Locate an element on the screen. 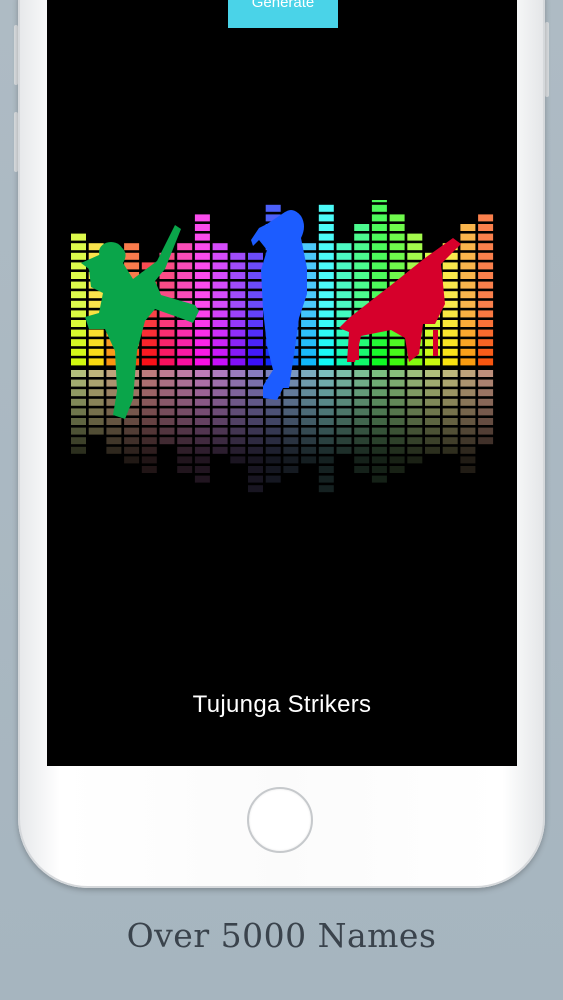  power-button is located at coordinates (547, 59).